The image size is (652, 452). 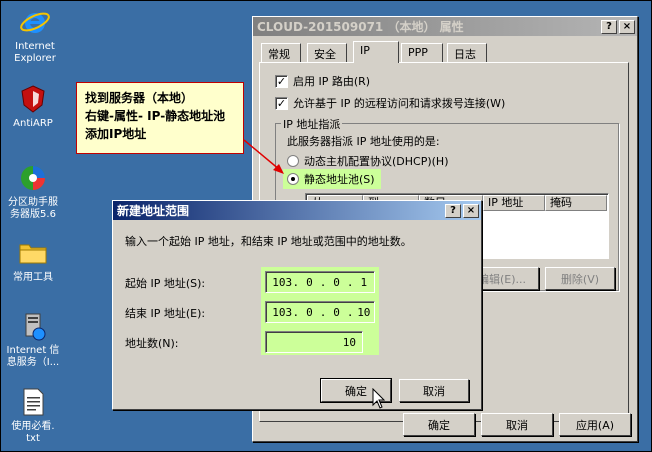 I want to click on callout-line: 找到服务器（本地）, so click(x=139, y=98).